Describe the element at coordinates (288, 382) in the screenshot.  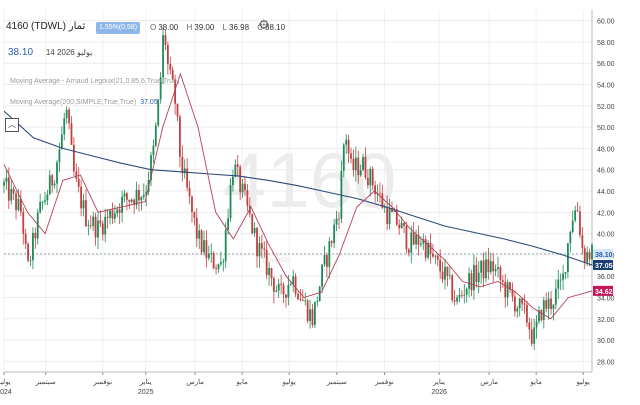
I see `x-tick-label: يوليو` at that location.